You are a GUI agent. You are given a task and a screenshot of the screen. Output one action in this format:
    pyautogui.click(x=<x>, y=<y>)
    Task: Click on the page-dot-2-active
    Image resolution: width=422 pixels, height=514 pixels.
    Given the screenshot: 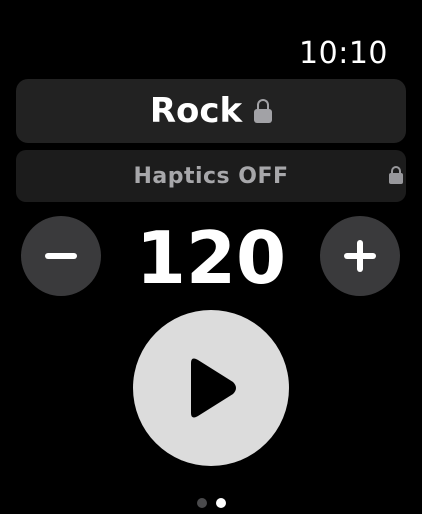 What is the action you would take?
    pyautogui.click(x=220, y=503)
    